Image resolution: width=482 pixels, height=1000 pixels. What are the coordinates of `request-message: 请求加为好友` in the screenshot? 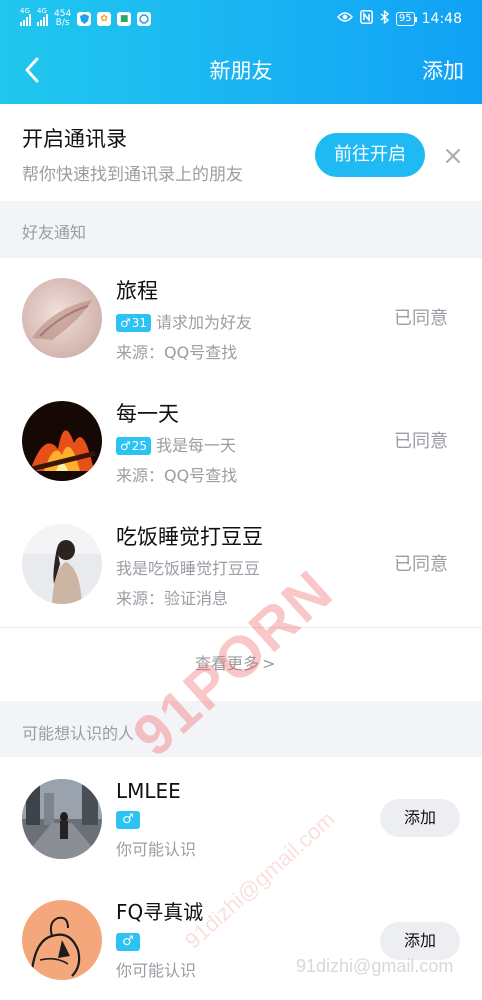 It's located at (204, 322).